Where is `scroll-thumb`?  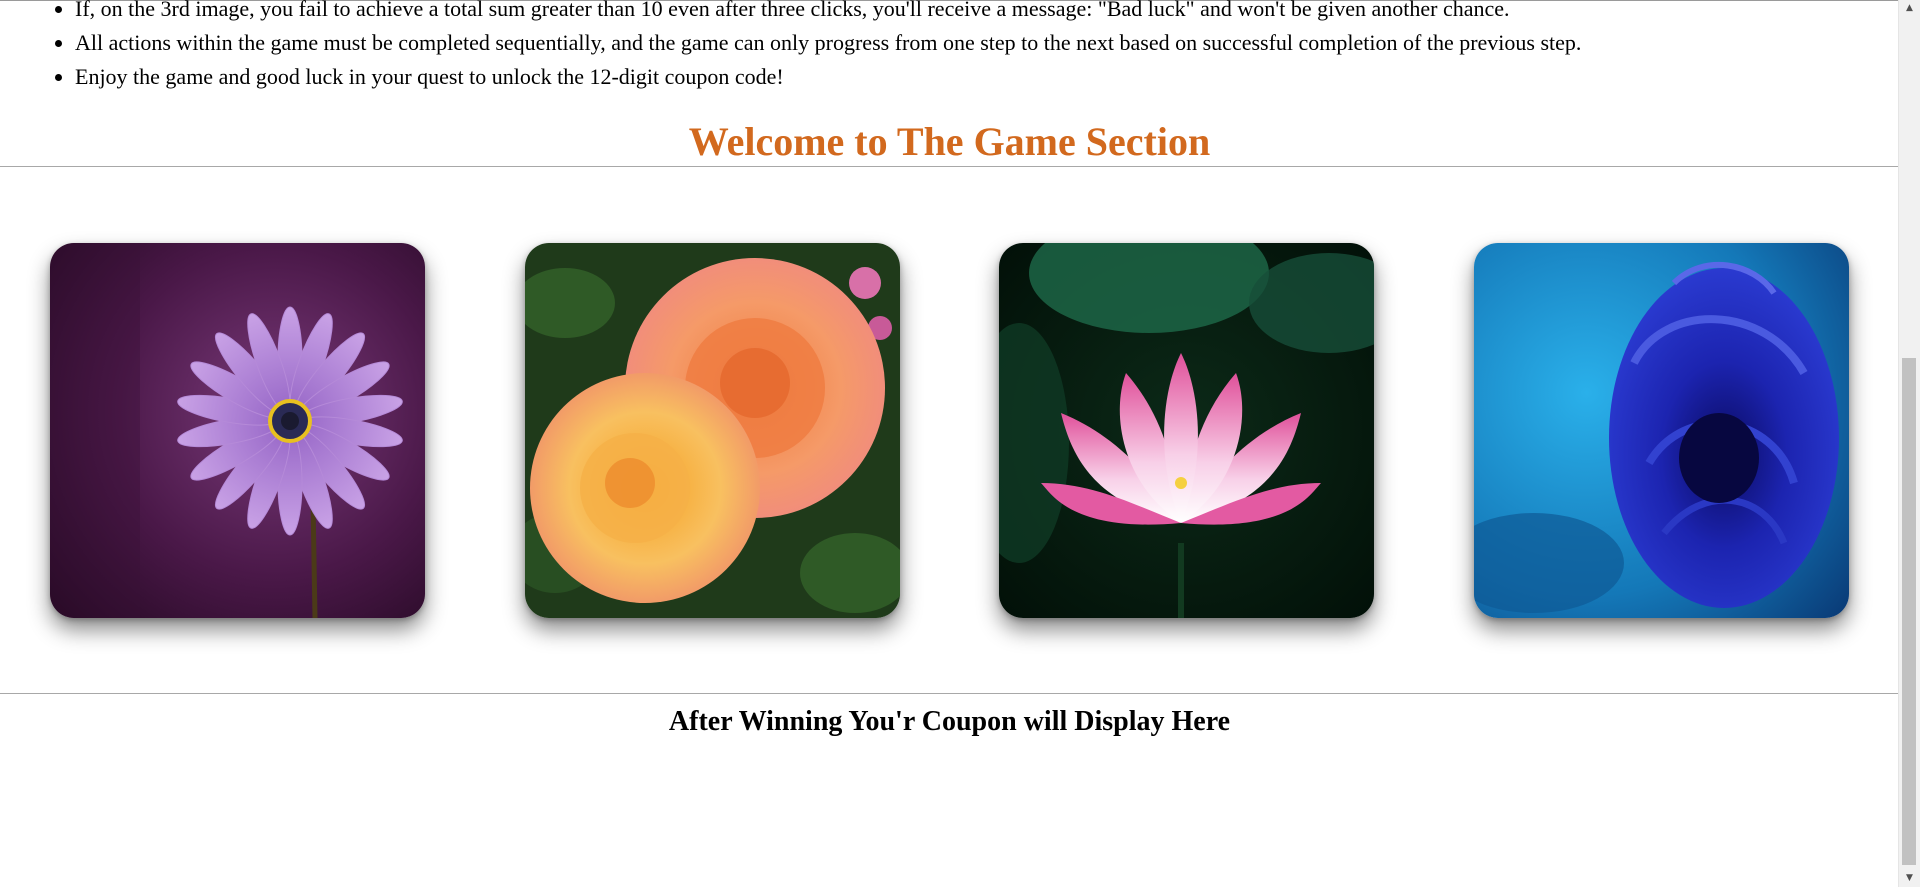
scroll-thumb is located at coordinates (1909, 611).